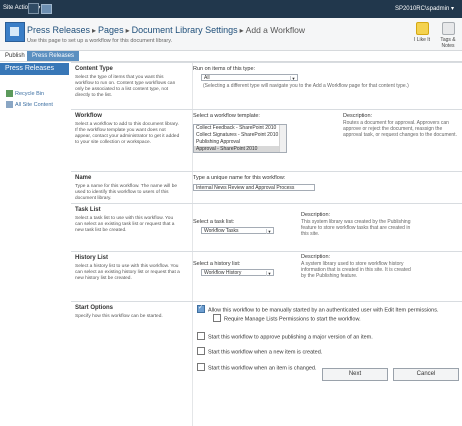 This screenshot has height=426, width=462. Describe the element at coordinates (422, 28) in the screenshot. I see `thumbs-up-icon` at that location.